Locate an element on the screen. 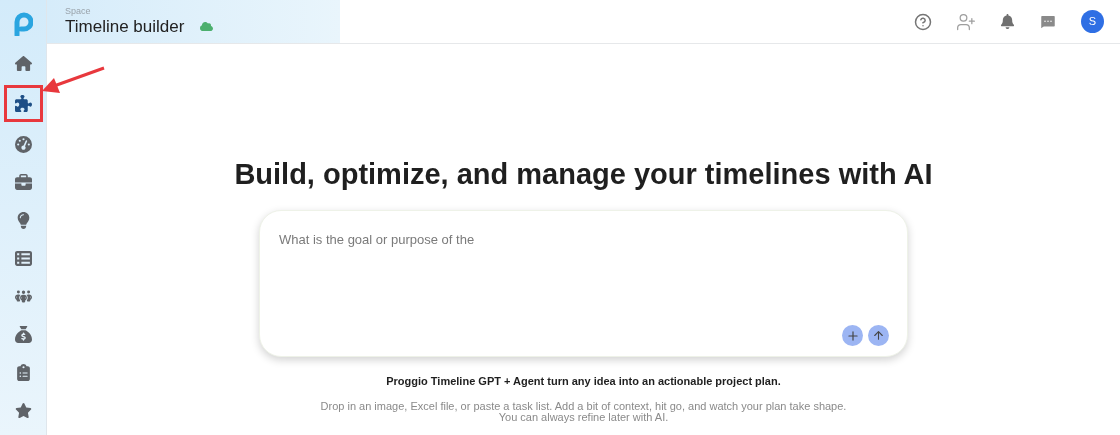 The image size is (1120, 435). tagline: Proggio Timeline GPT + Agent turn any idea into an actionable project plan. is located at coordinates (583, 381).